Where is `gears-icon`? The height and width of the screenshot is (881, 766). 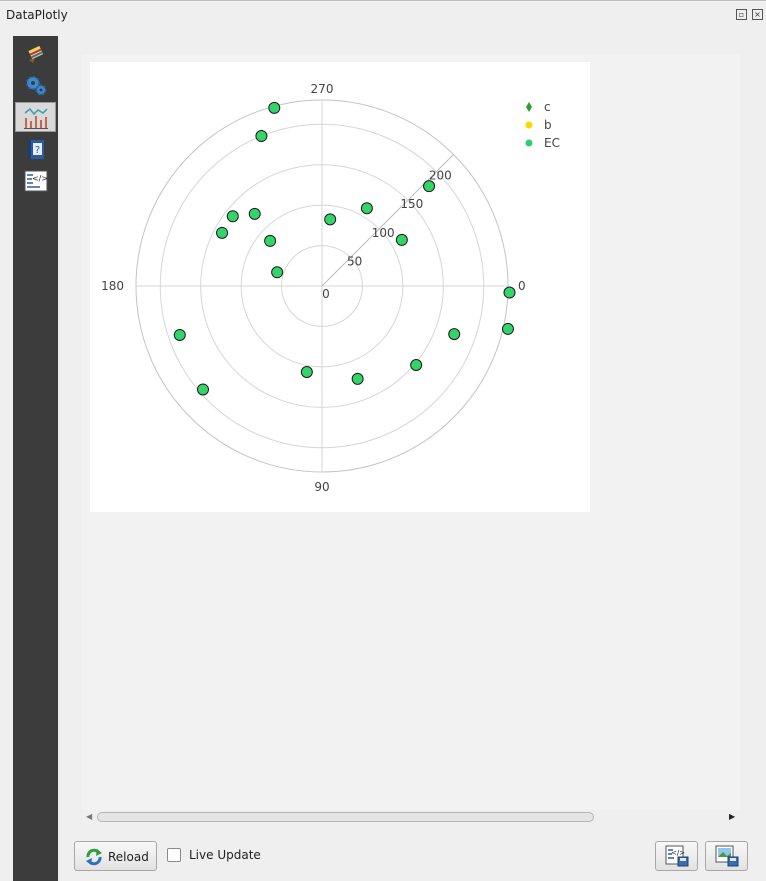 gears-icon is located at coordinates (35, 86).